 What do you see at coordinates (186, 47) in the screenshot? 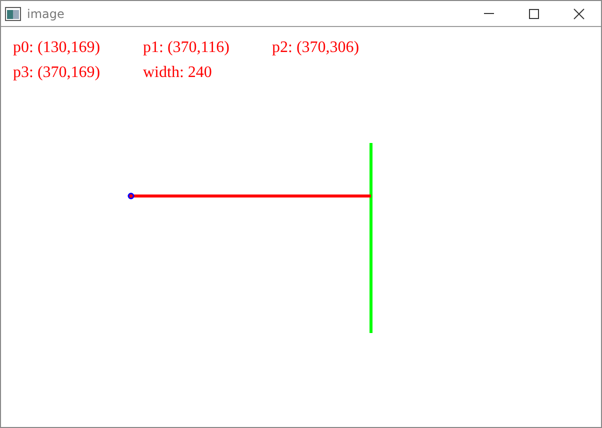
I see `coordinate-label: p1: (370,116)` at bounding box center [186, 47].